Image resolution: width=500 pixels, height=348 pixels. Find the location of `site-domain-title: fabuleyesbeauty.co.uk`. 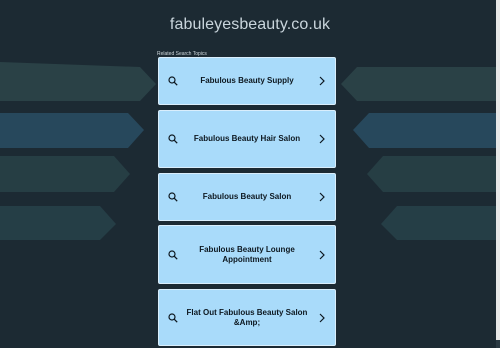

site-domain-title: fabuleyesbeauty.co.uk is located at coordinates (250, 24).